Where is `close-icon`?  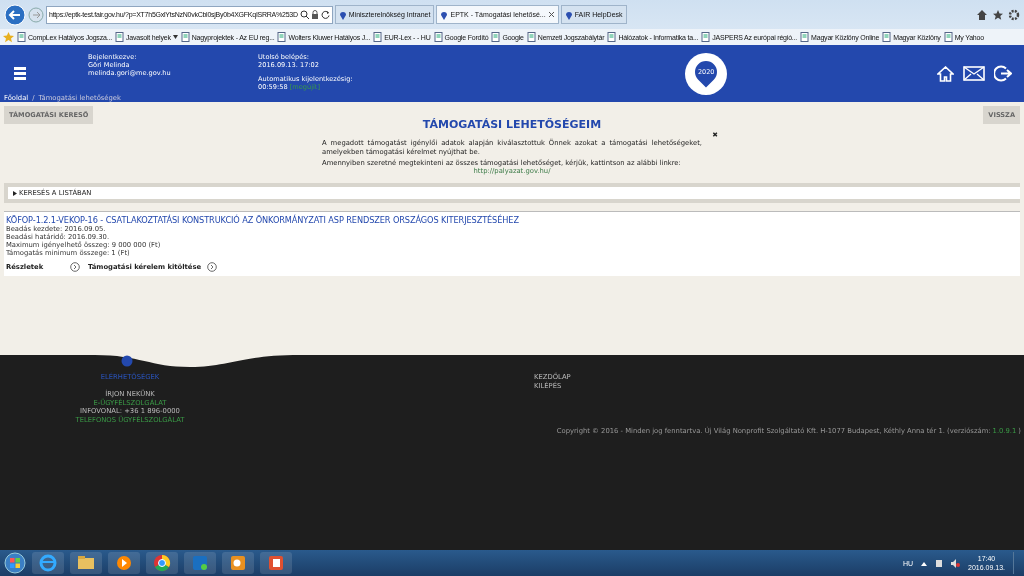
close-icon is located at coordinates (551, 14).